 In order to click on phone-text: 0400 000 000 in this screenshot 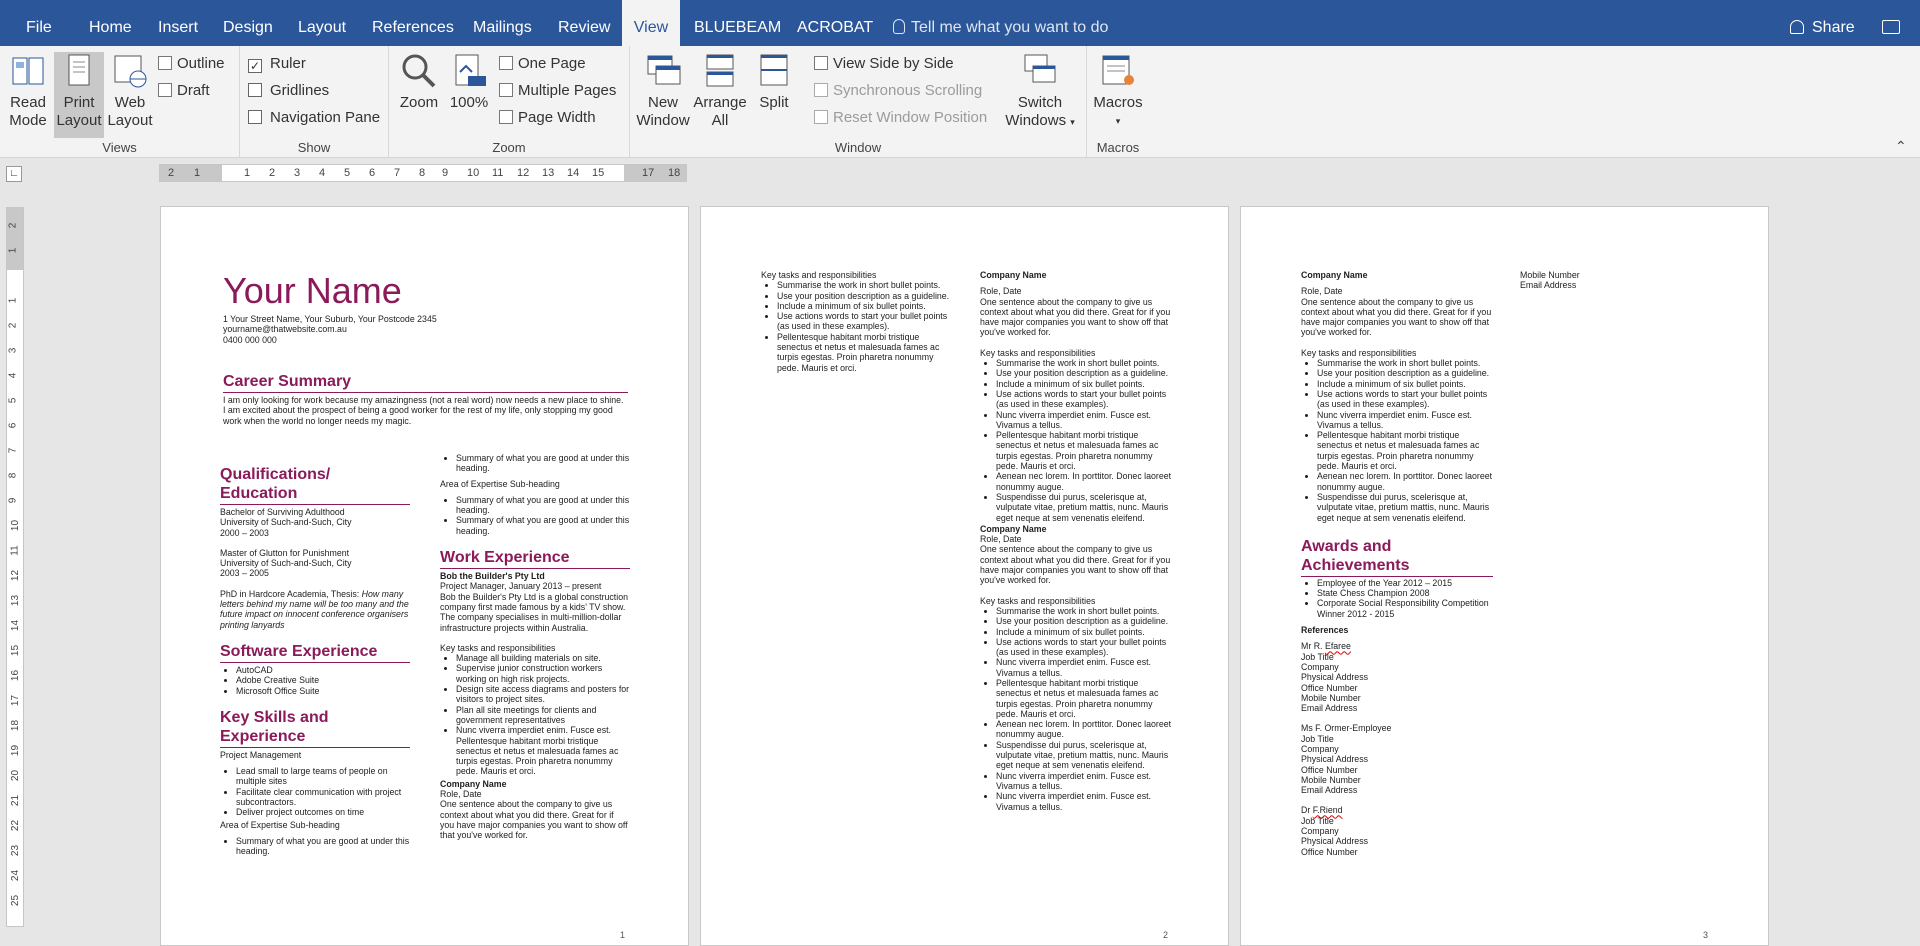, I will do `click(250, 339)`.